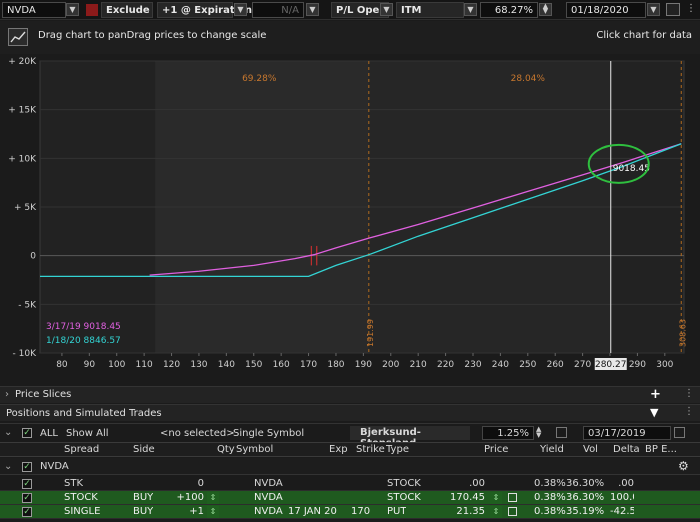  What do you see at coordinates (606, 10) in the screenshot?
I see `date-field: 01/18/2020` at bounding box center [606, 10].